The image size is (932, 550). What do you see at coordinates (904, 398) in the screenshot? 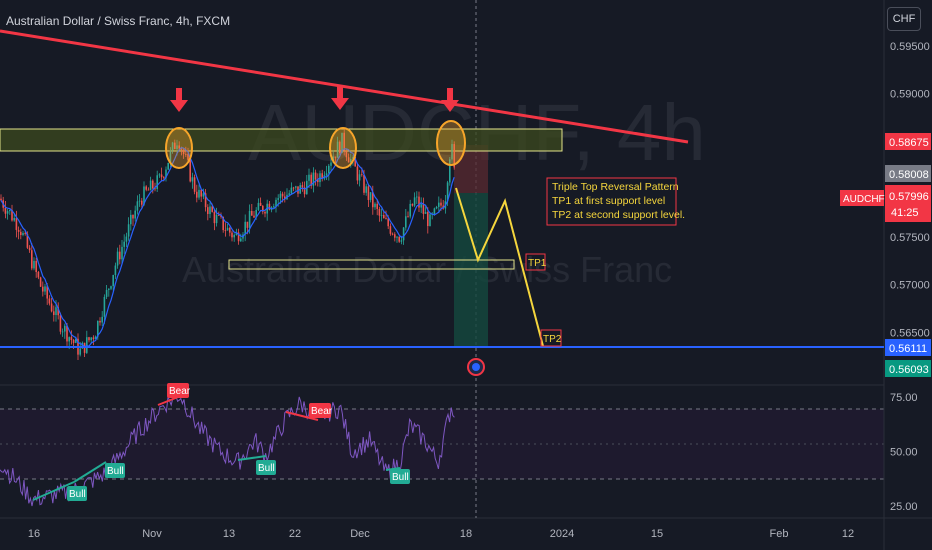
I see `rsi-tick-0: 75.00` at bounding box center [904, 398].